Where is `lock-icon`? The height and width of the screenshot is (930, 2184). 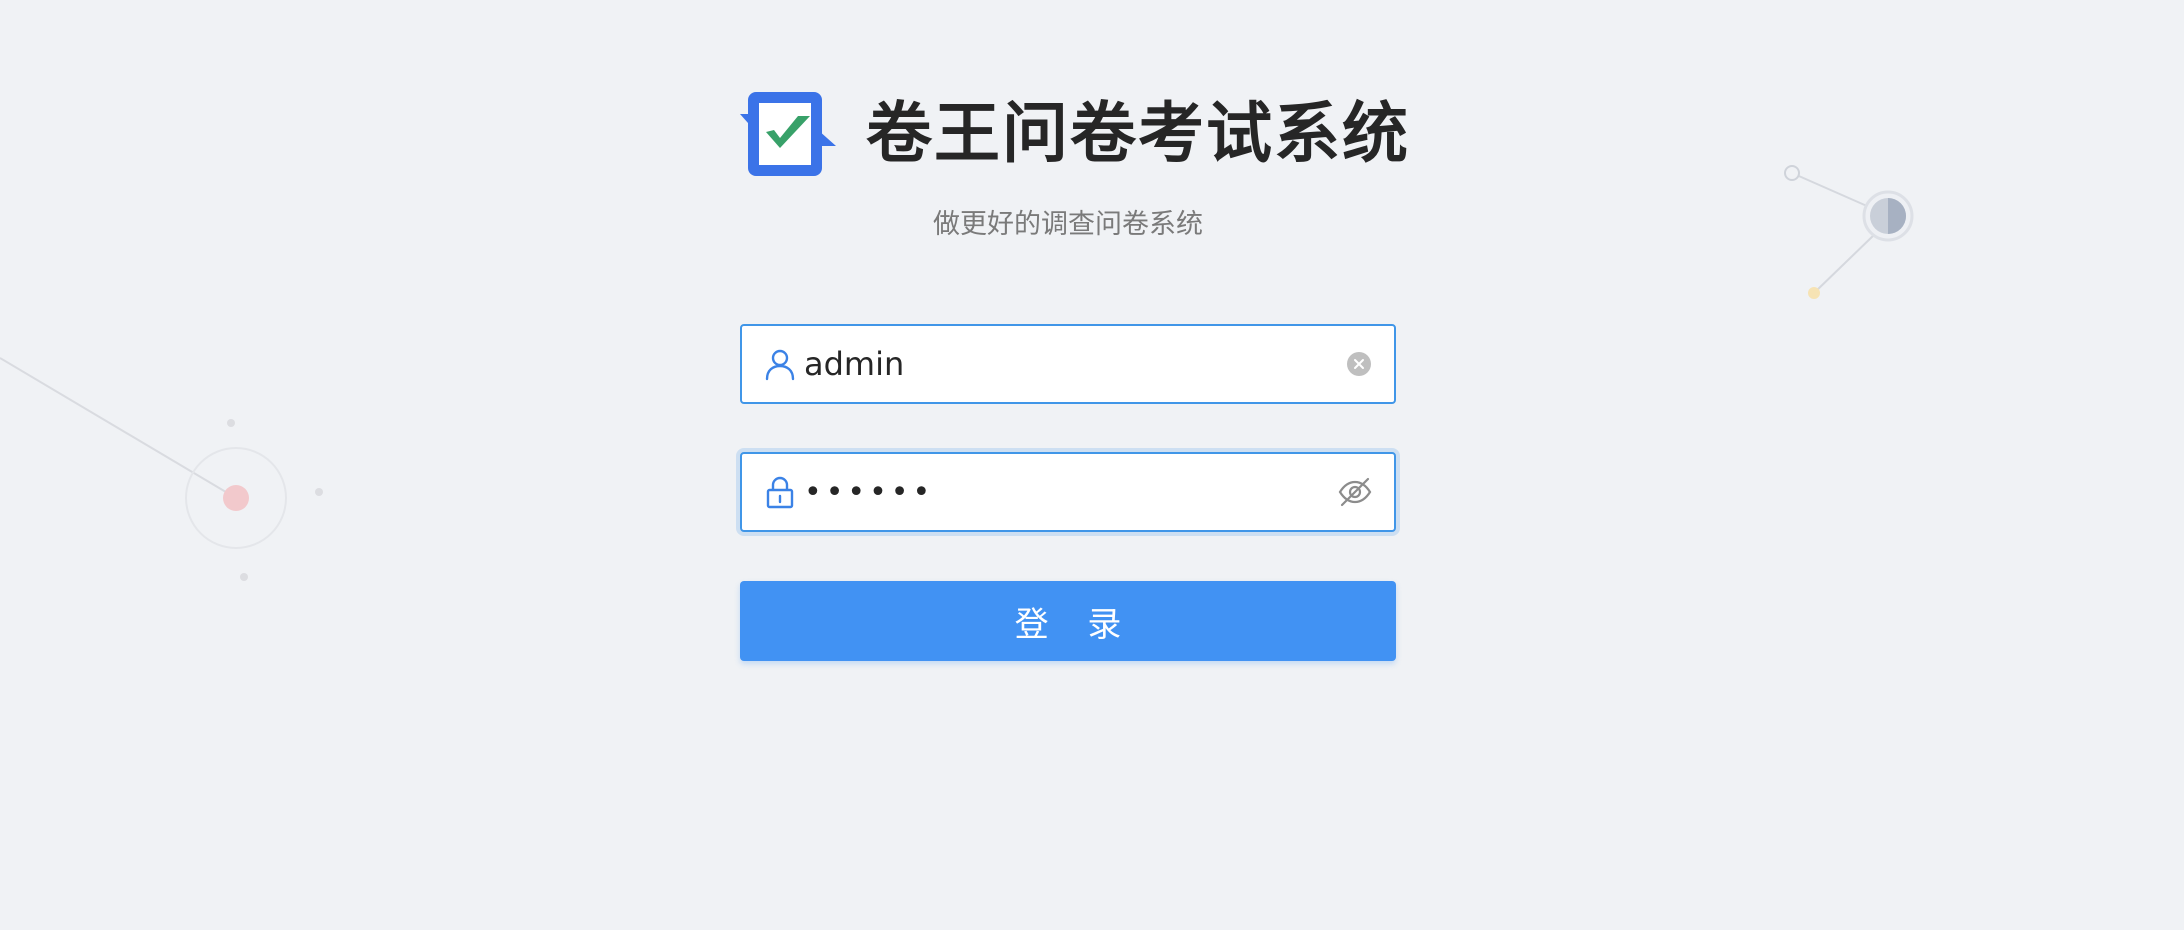 lock-icon is located at coordinates (780, 492).